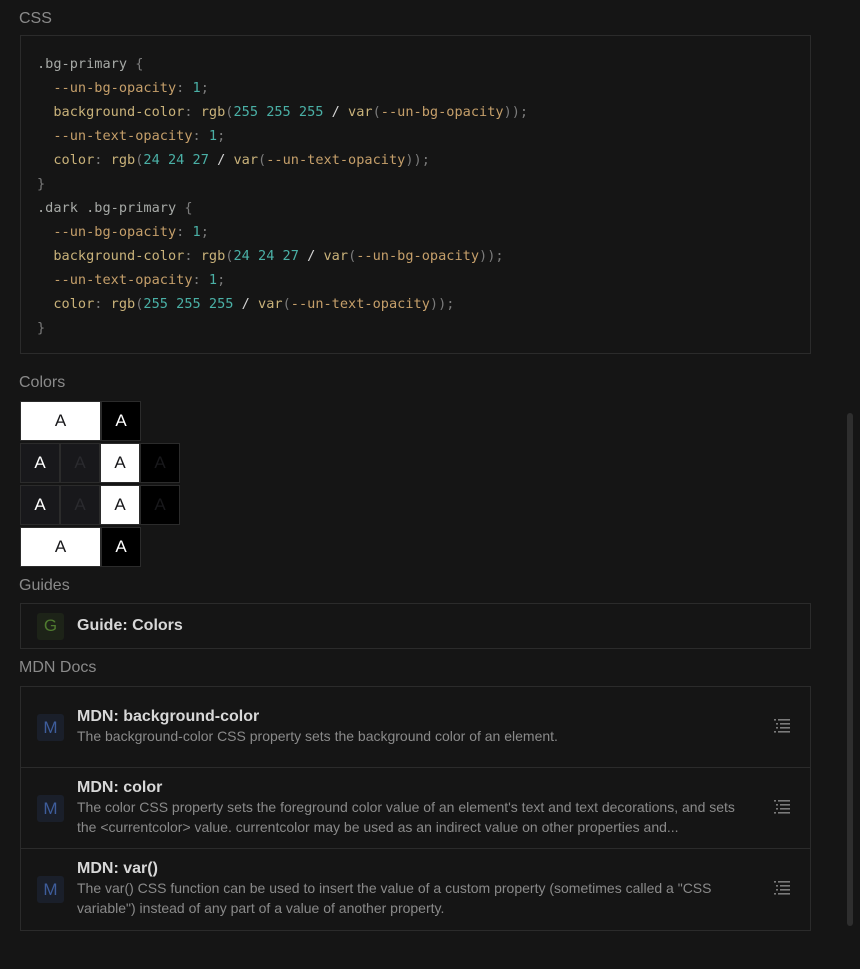  I want to click on code-token: .dark .bg-primary, so click(111, 208).